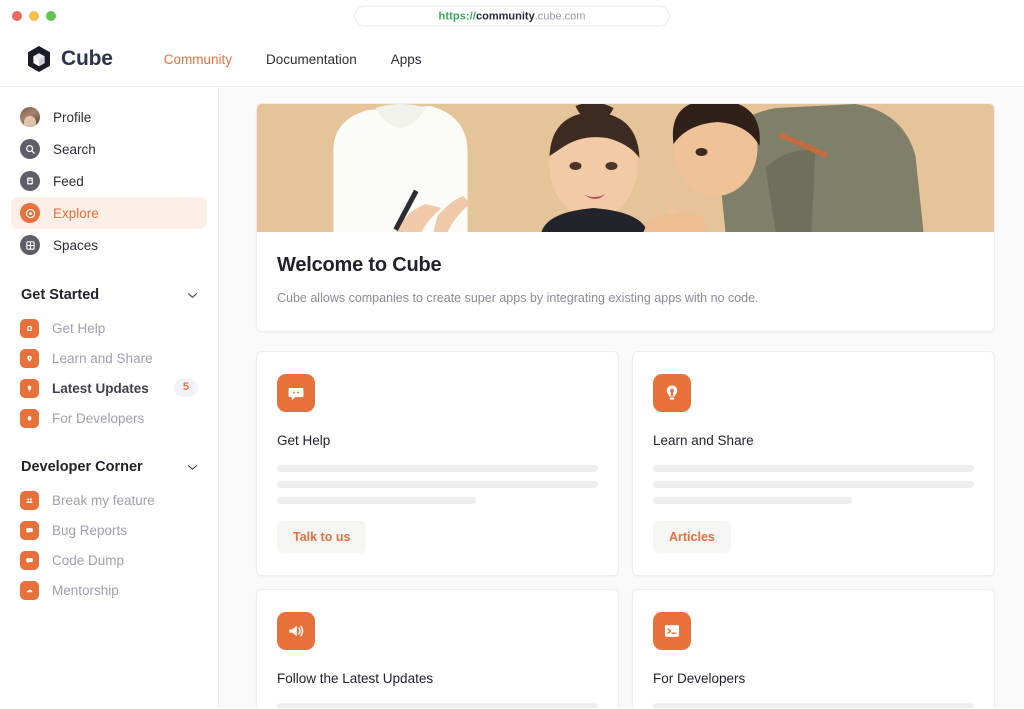 Image resolution: width=1024 pixels, height=709 pixels. Describe the element at coordinates (185, 388) in the screenshot. I see `status-badge: 5` at that location.